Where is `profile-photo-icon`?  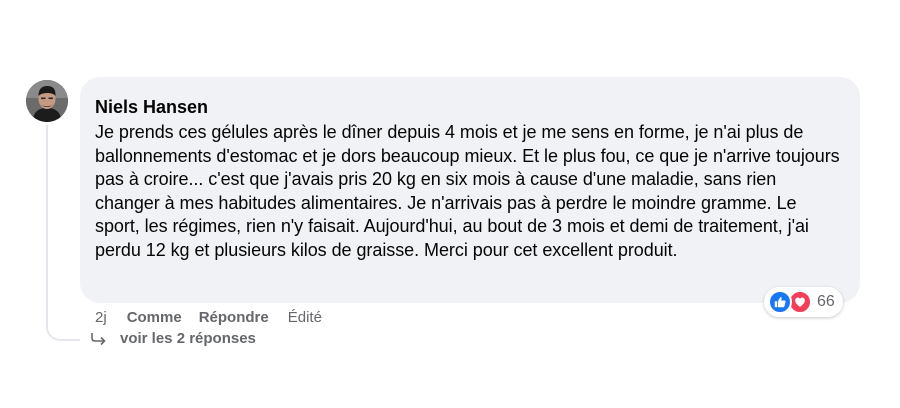
profile-photo-icon is located at coordinates (47, 101).